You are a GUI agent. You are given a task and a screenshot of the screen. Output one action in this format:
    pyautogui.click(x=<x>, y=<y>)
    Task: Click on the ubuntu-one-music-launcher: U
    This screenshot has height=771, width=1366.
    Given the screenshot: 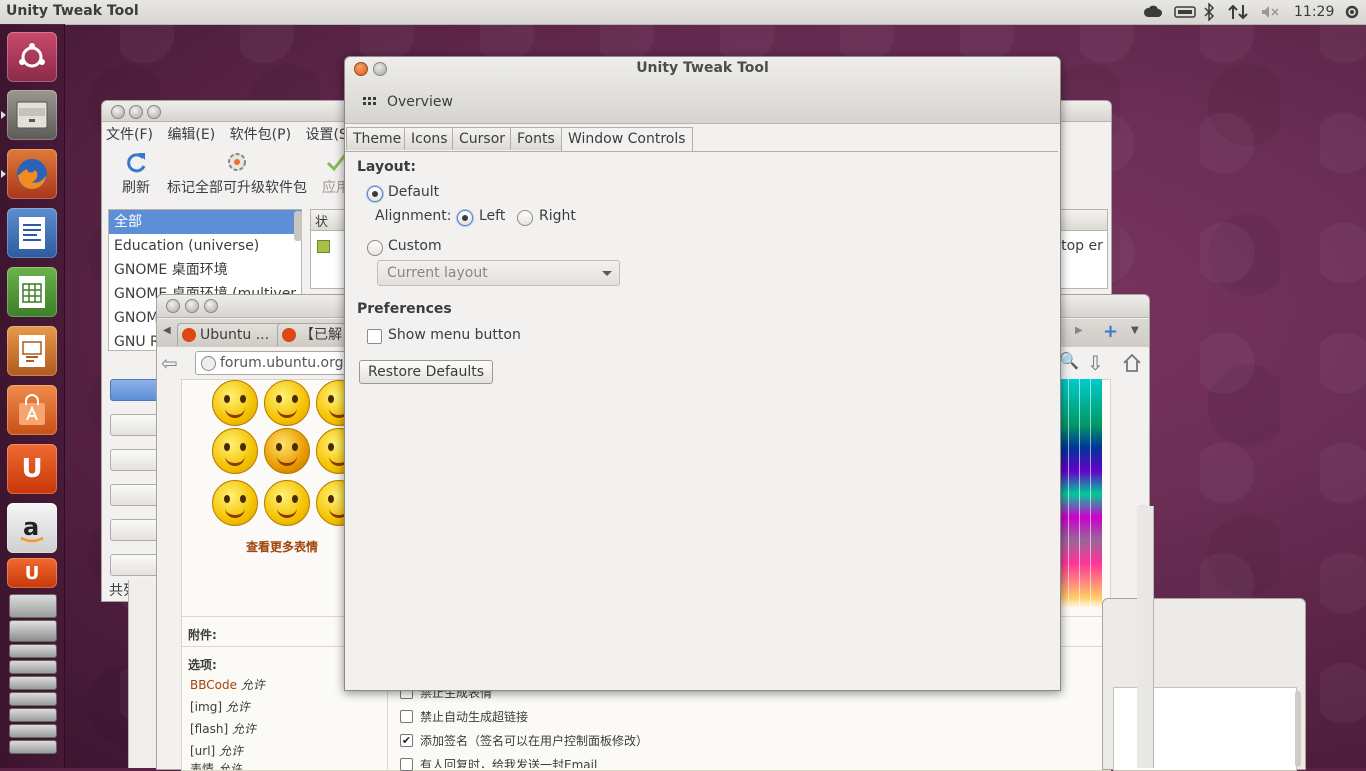 What is the action you would take?
    pyautogui.click(x=32, y=573)
    